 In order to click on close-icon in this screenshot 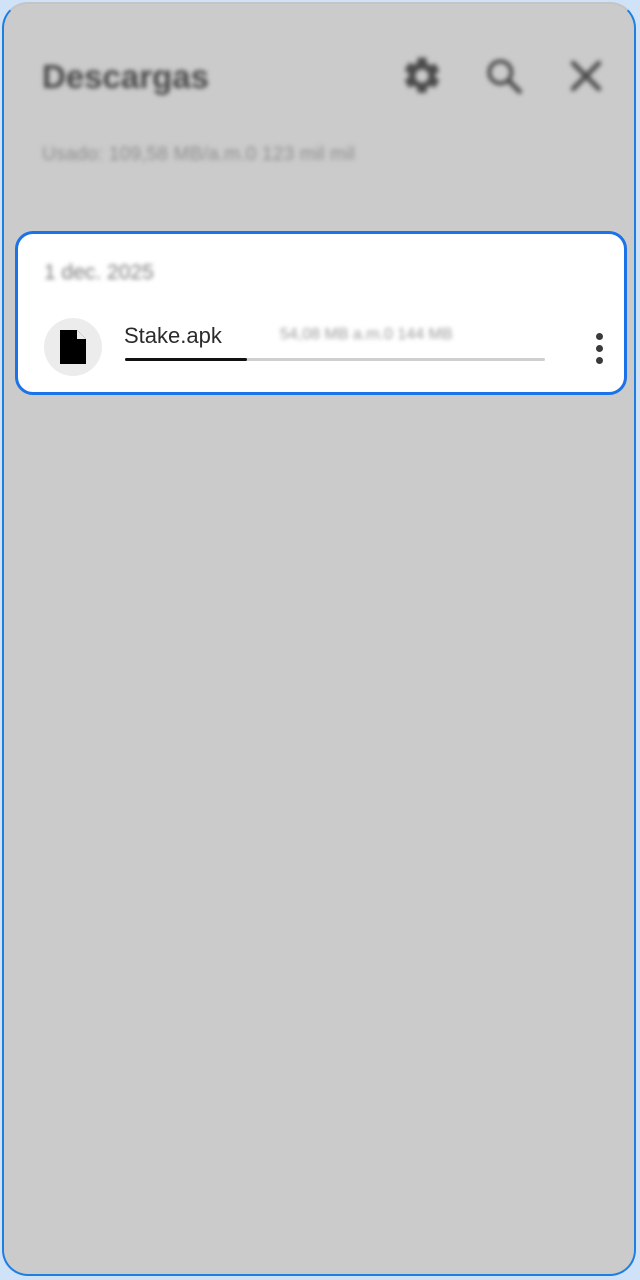, I will do `click(586, 76)`.